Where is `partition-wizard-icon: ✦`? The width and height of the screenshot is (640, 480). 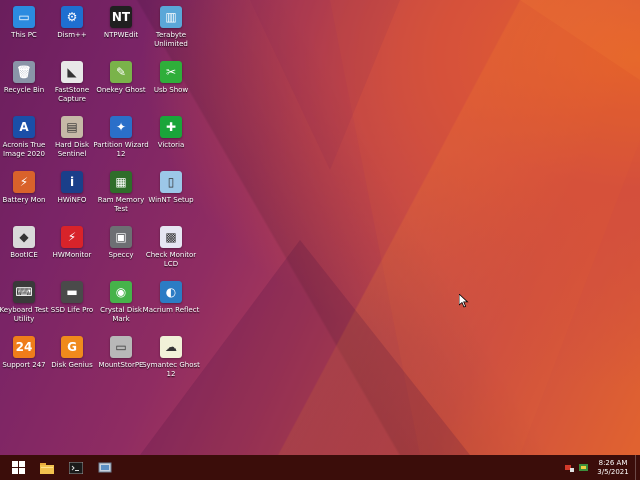 partition-wizard-icon: ✦ is located at coordinates (121, 127).